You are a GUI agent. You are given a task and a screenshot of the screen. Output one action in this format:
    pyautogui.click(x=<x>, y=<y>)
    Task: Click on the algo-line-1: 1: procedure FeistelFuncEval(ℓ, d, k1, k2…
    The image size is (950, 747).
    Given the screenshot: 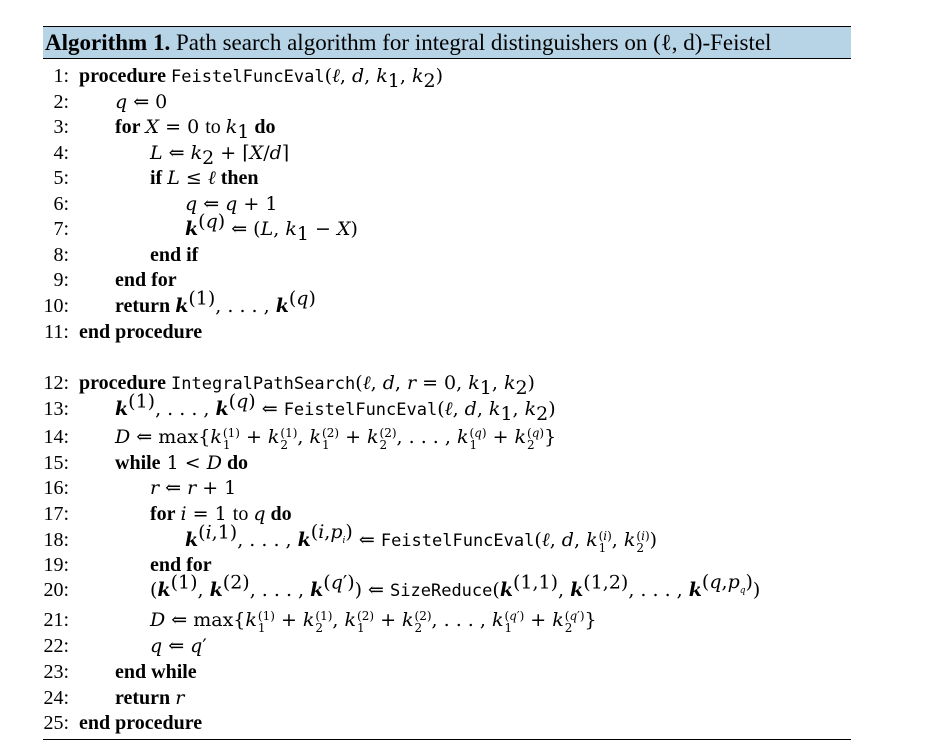 What is the action you would take?
    pyautogui.click(x=243, y=77)
    